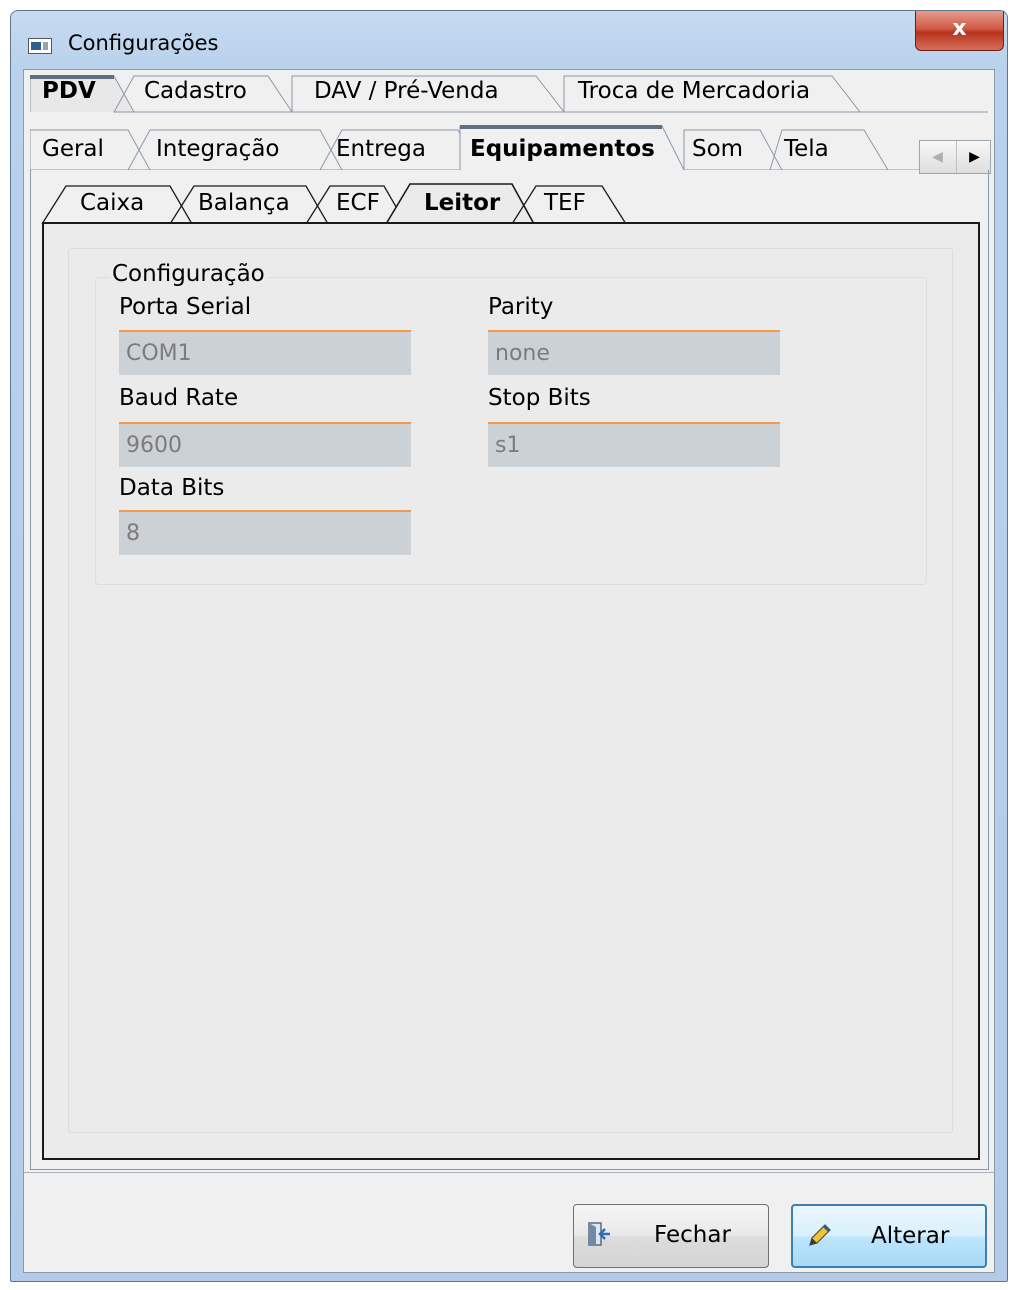 The image size is (1011, 1290). I want to click on alterar-label: Alterar, so click(910, 1236).